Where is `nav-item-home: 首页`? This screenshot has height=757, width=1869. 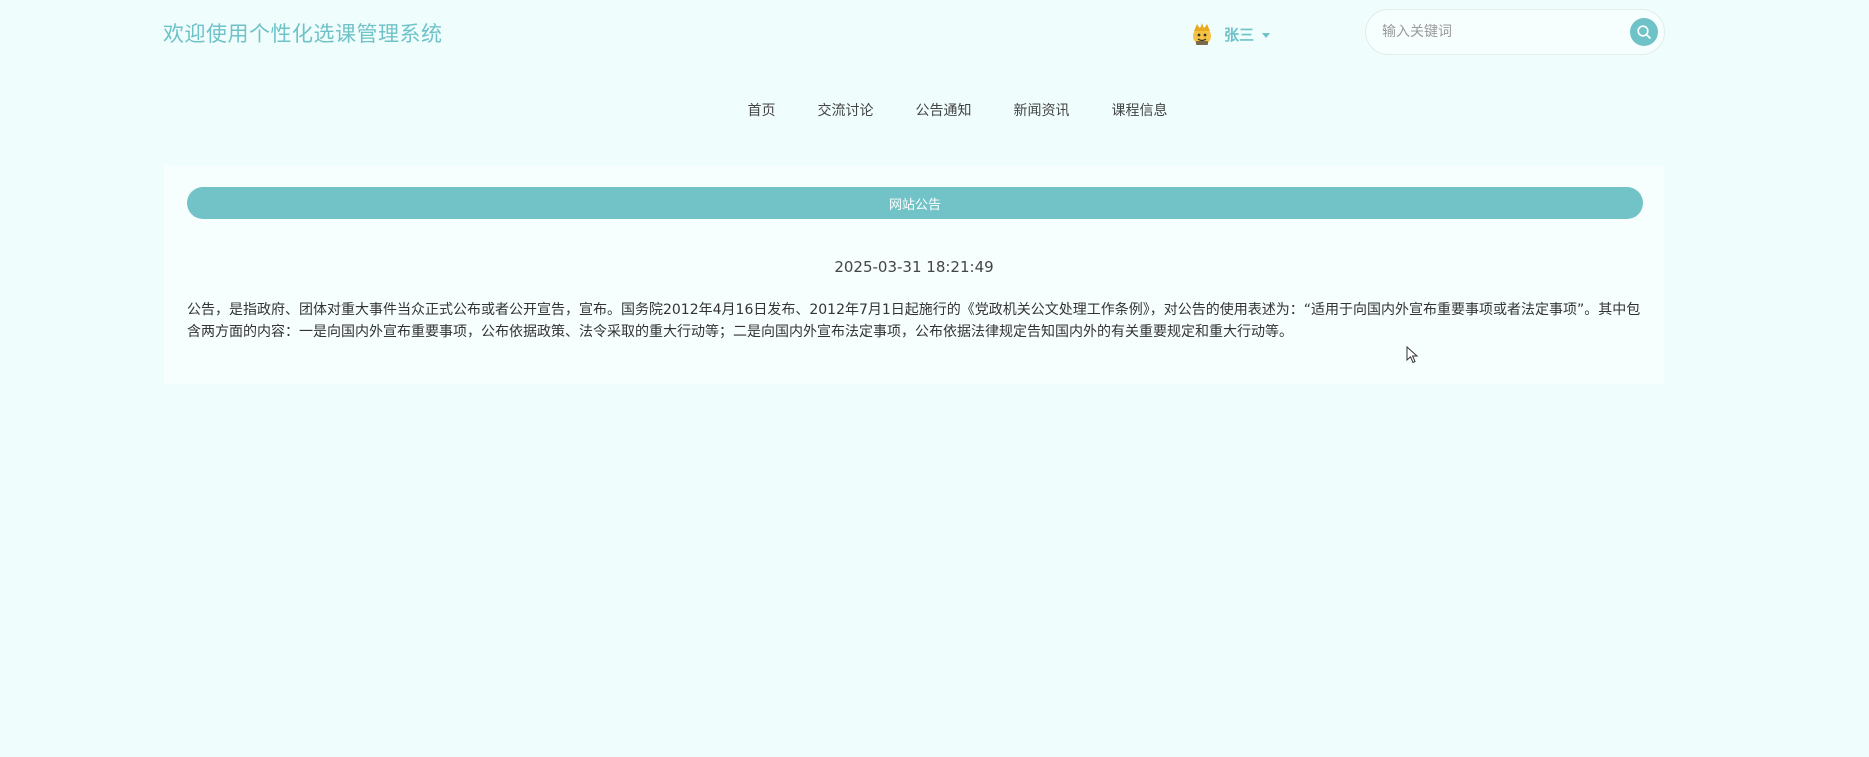 nav-item-home: 首页 is located at coordinates (762, 110).